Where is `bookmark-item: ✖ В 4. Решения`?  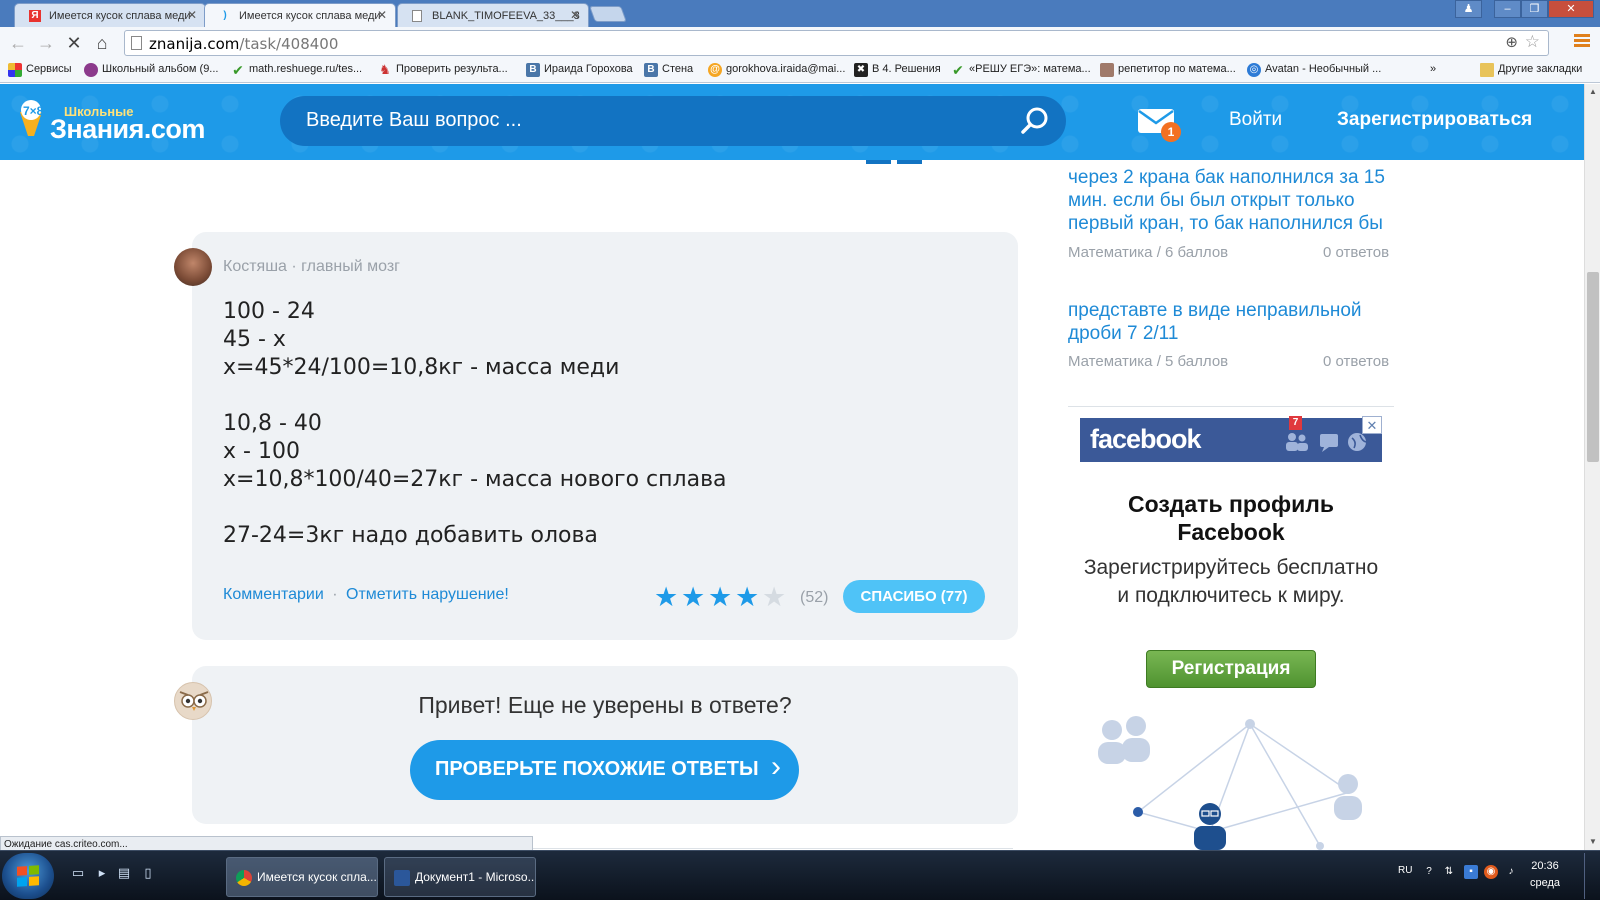 bookmark-item: ✖ В 4. Решения is located at coordinates (897, 70).